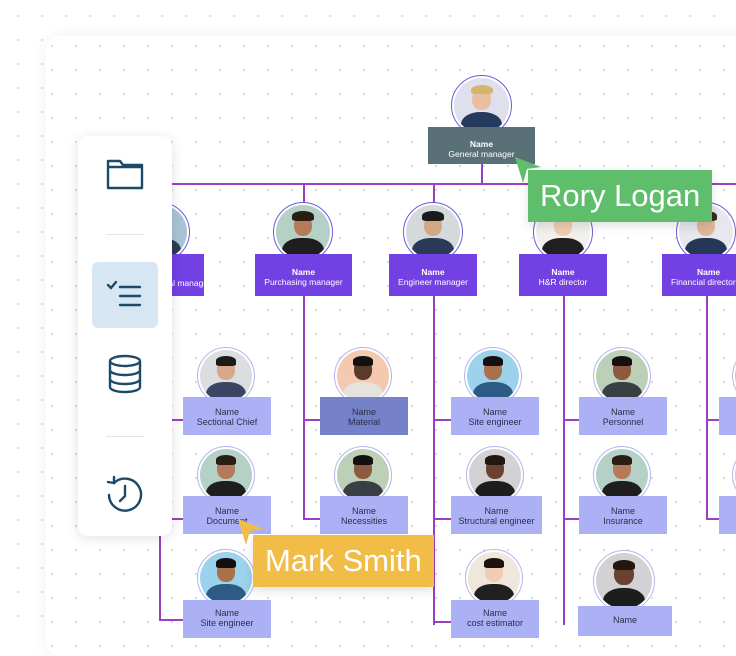  Describe the element at coordinates (303, 282) in the screenshot. I see `node-role: Purchasing manager` at that location.